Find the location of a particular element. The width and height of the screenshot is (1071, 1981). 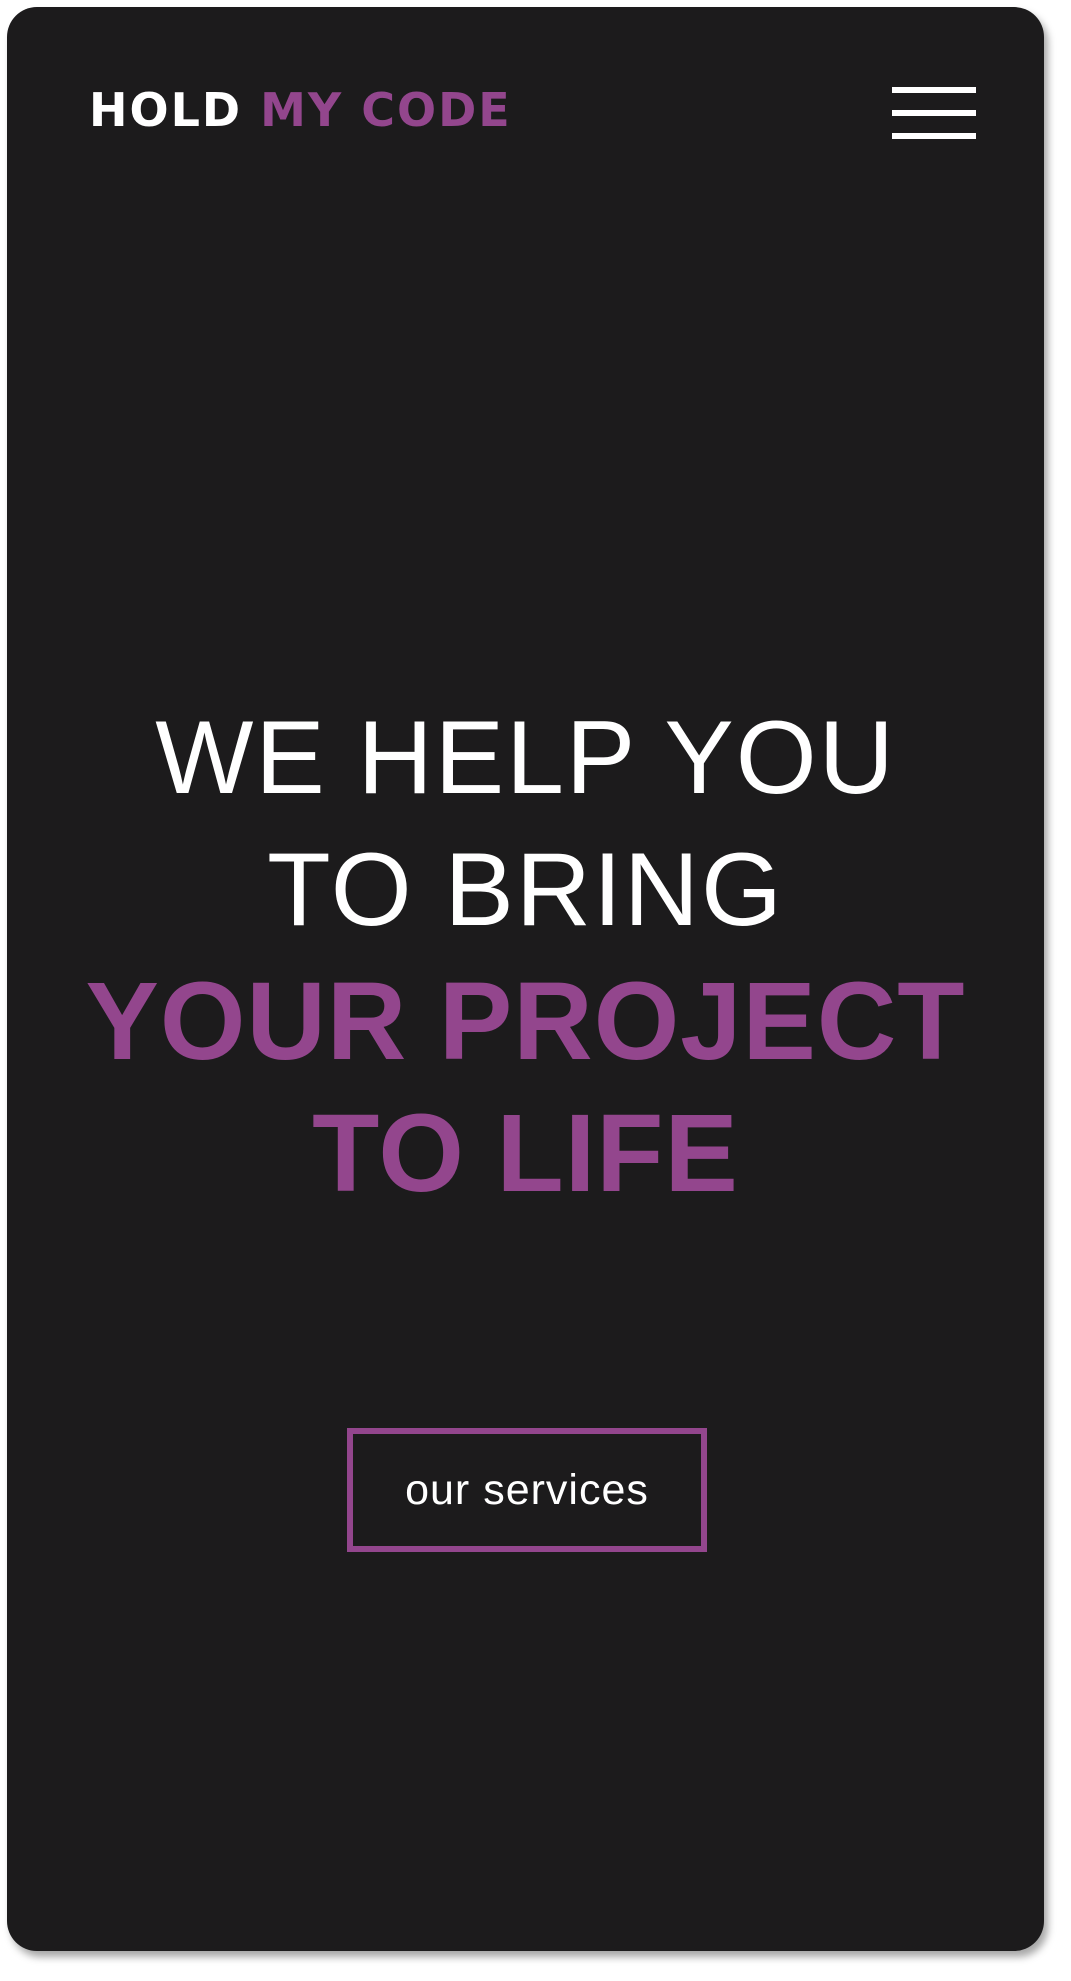

our-services-label: our services is located at coordinates (527, 1489).